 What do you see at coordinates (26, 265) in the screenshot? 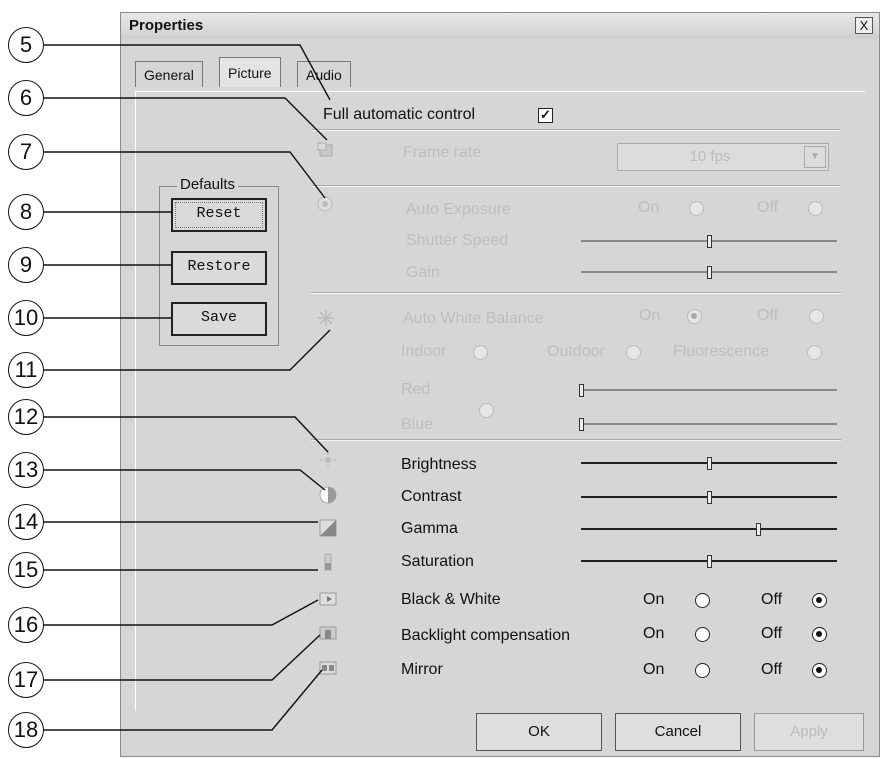
I see `callout-9: 9` at bounding box center [26, 265].